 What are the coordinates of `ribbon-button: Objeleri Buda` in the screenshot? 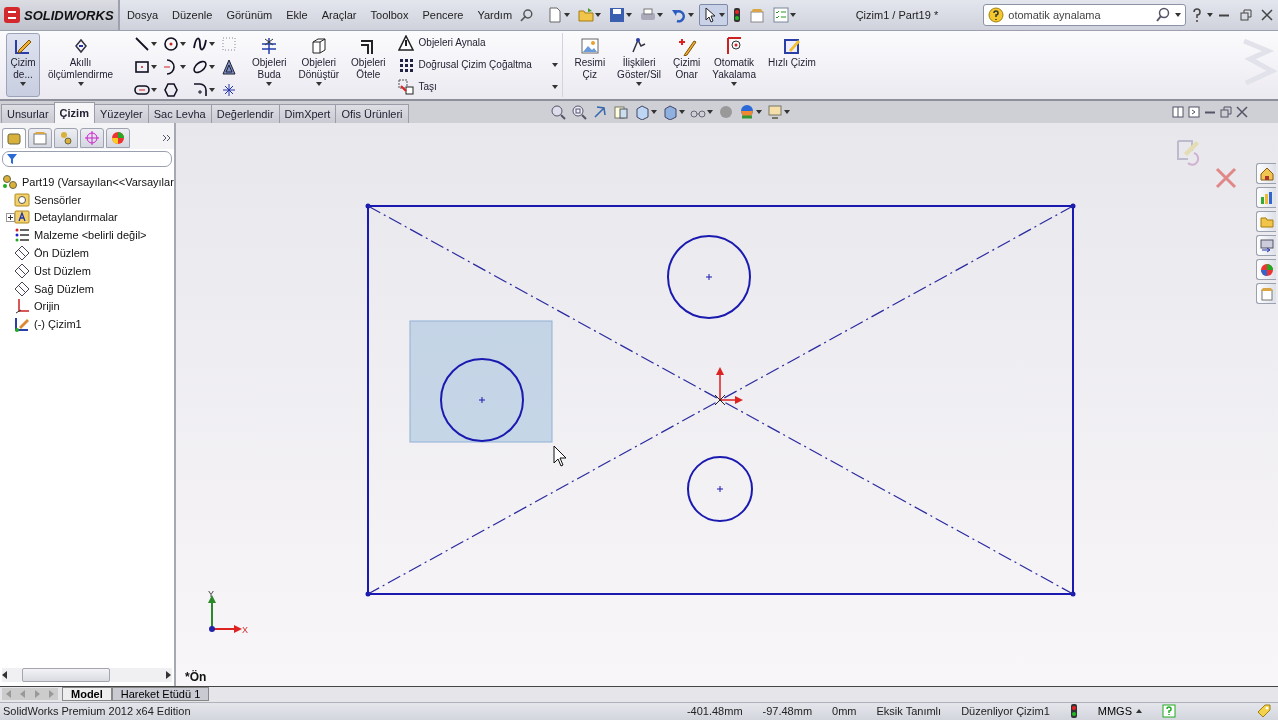 It's located at (269, 65).